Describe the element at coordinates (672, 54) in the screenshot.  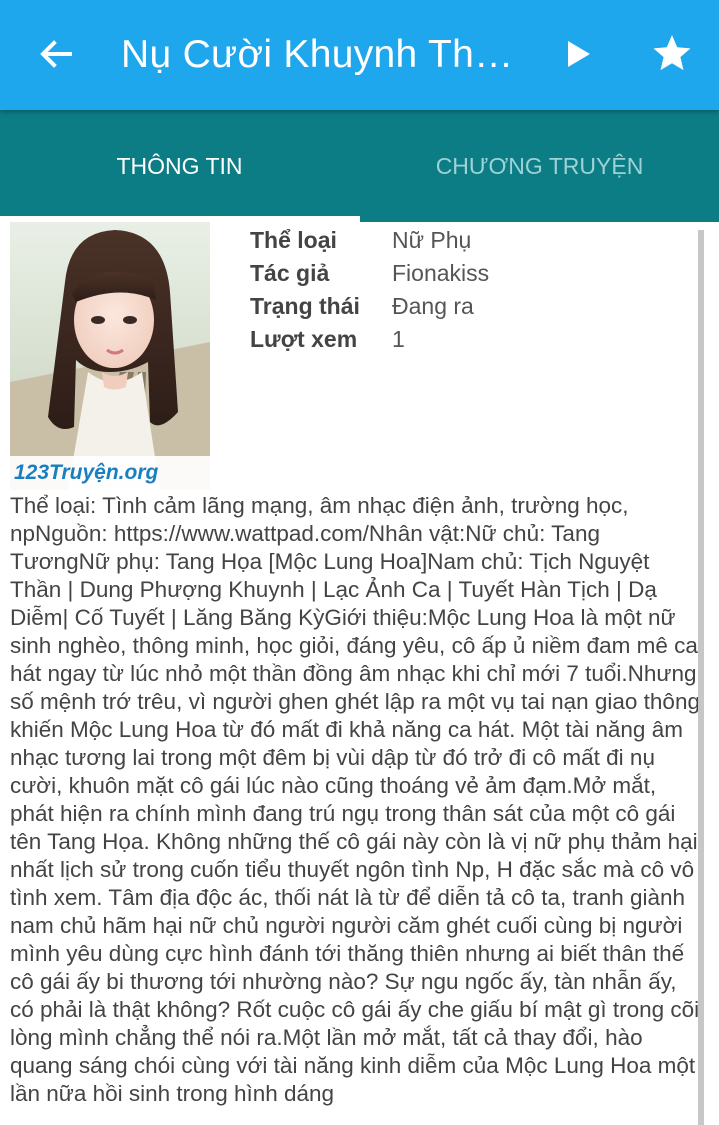
I see `star-icon` at that location.